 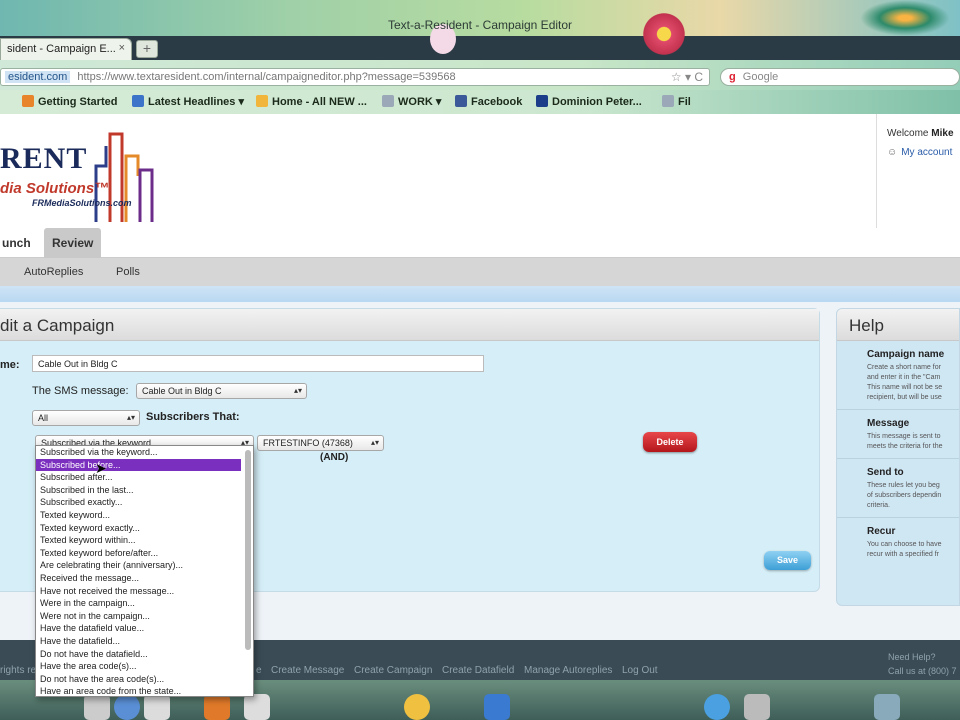 What do you see at coordinates (488, 101) in the screenshot?
I see `bookmark-item: Facebook` at bounding box center [488, 101].